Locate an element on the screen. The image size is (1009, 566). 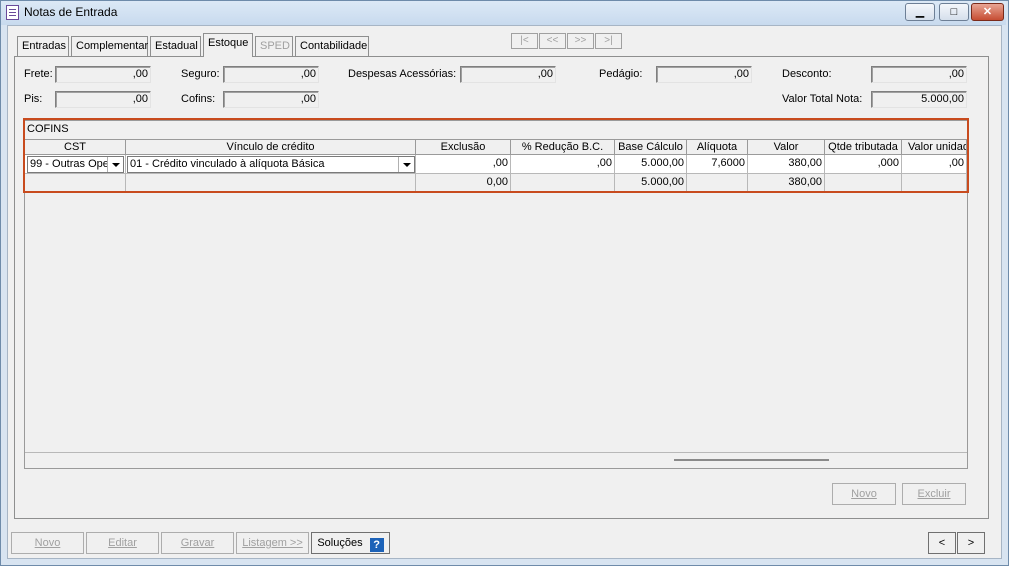
next-page-button: > is located at coordinates (971, 543).